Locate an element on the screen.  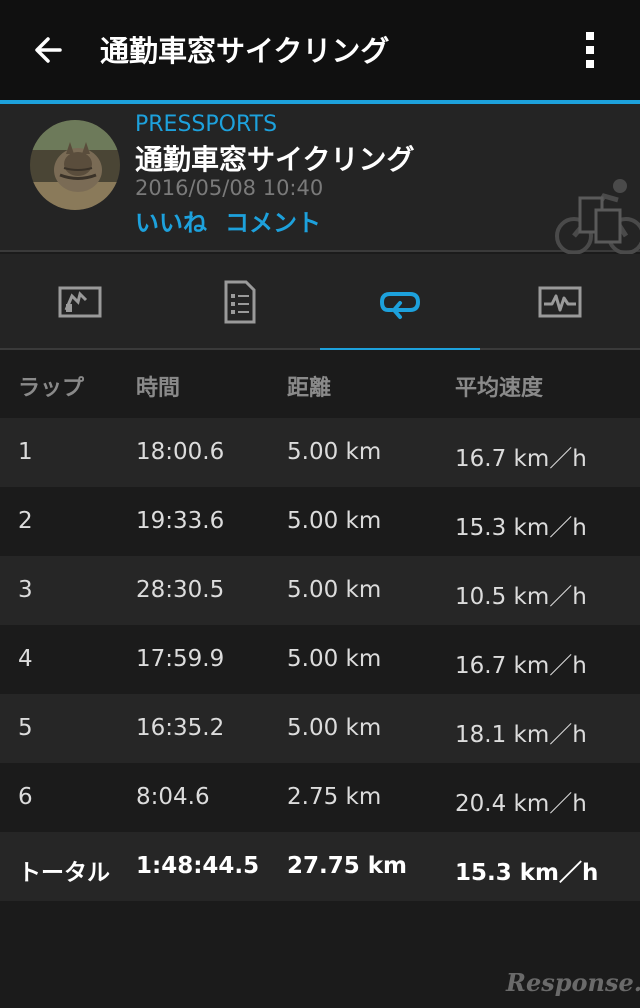
app-bar: 通勤車窓サイクリング is located at coordinates (320, 50).